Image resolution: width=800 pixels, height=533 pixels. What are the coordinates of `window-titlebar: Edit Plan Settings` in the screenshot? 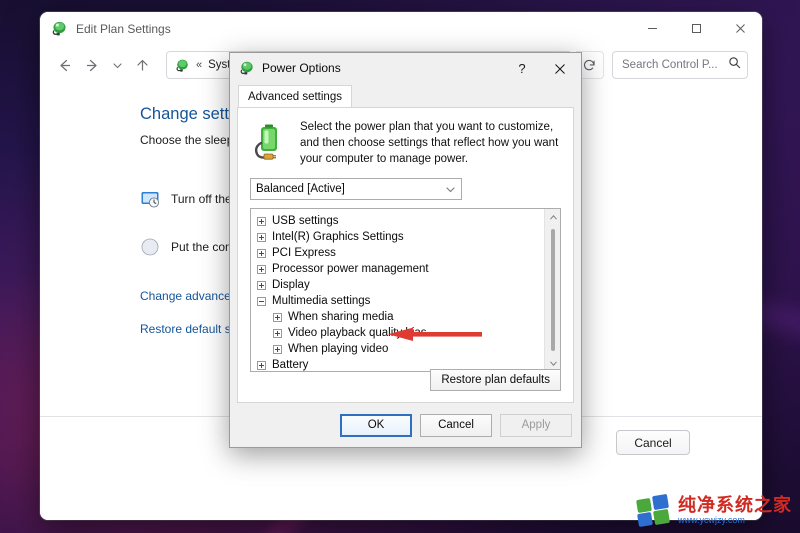 It's located at (401, 28).